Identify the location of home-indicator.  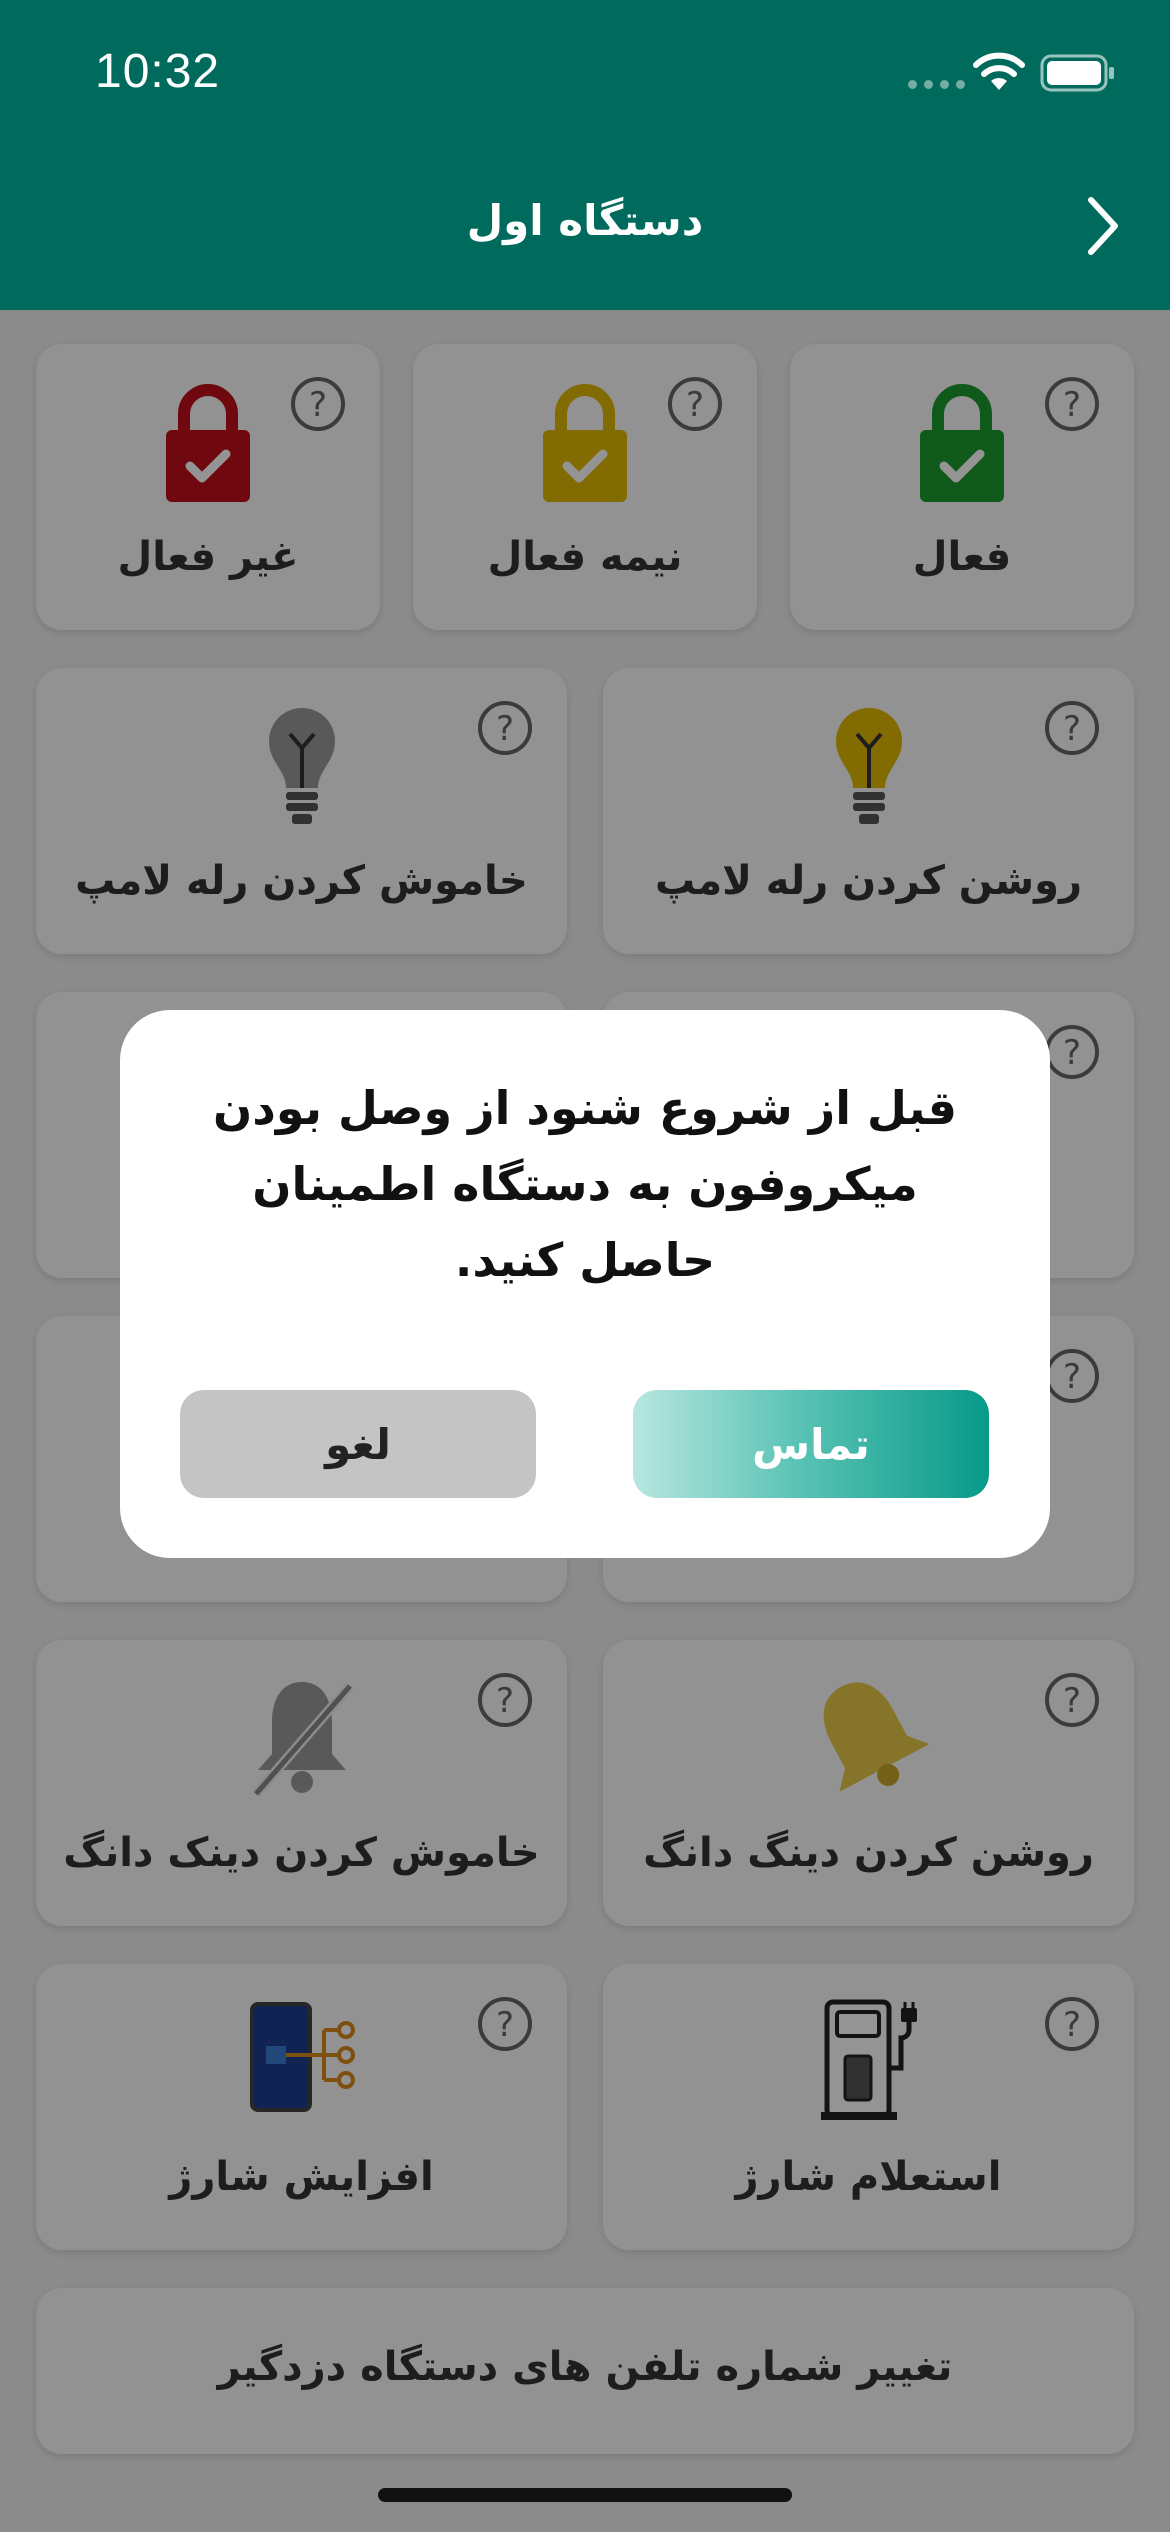
(585, 2495).